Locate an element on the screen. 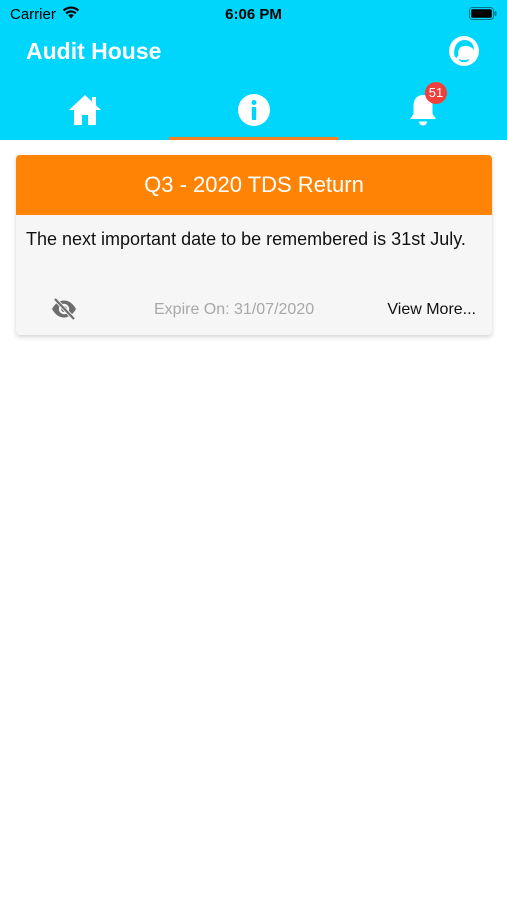  tab-info is located at coordinates (253, 110).